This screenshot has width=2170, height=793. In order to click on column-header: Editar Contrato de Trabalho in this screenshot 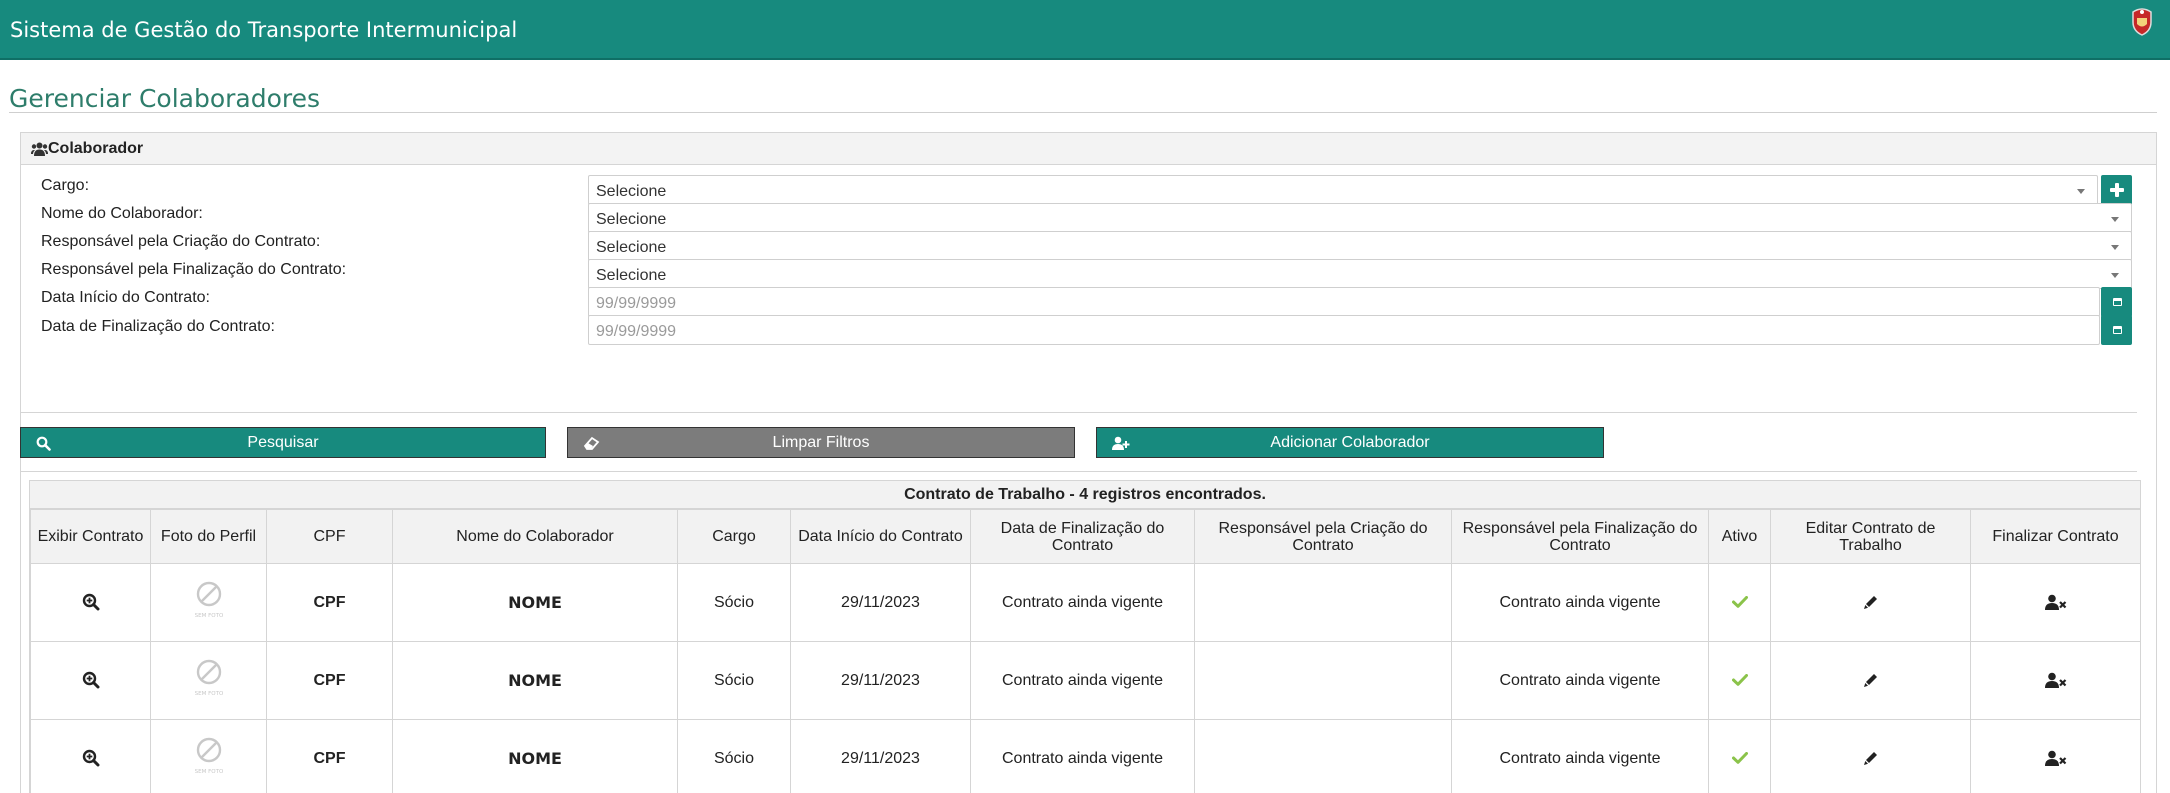, I will do `click(1870, 536)`.